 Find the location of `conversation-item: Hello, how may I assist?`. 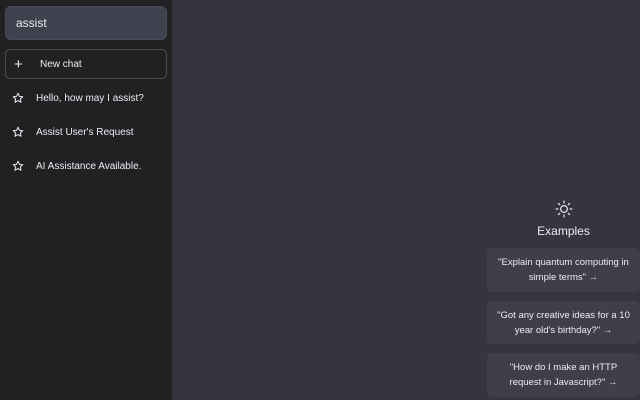

conversation-item: Hello, how may I assist? is located at coordinates (86, 98).